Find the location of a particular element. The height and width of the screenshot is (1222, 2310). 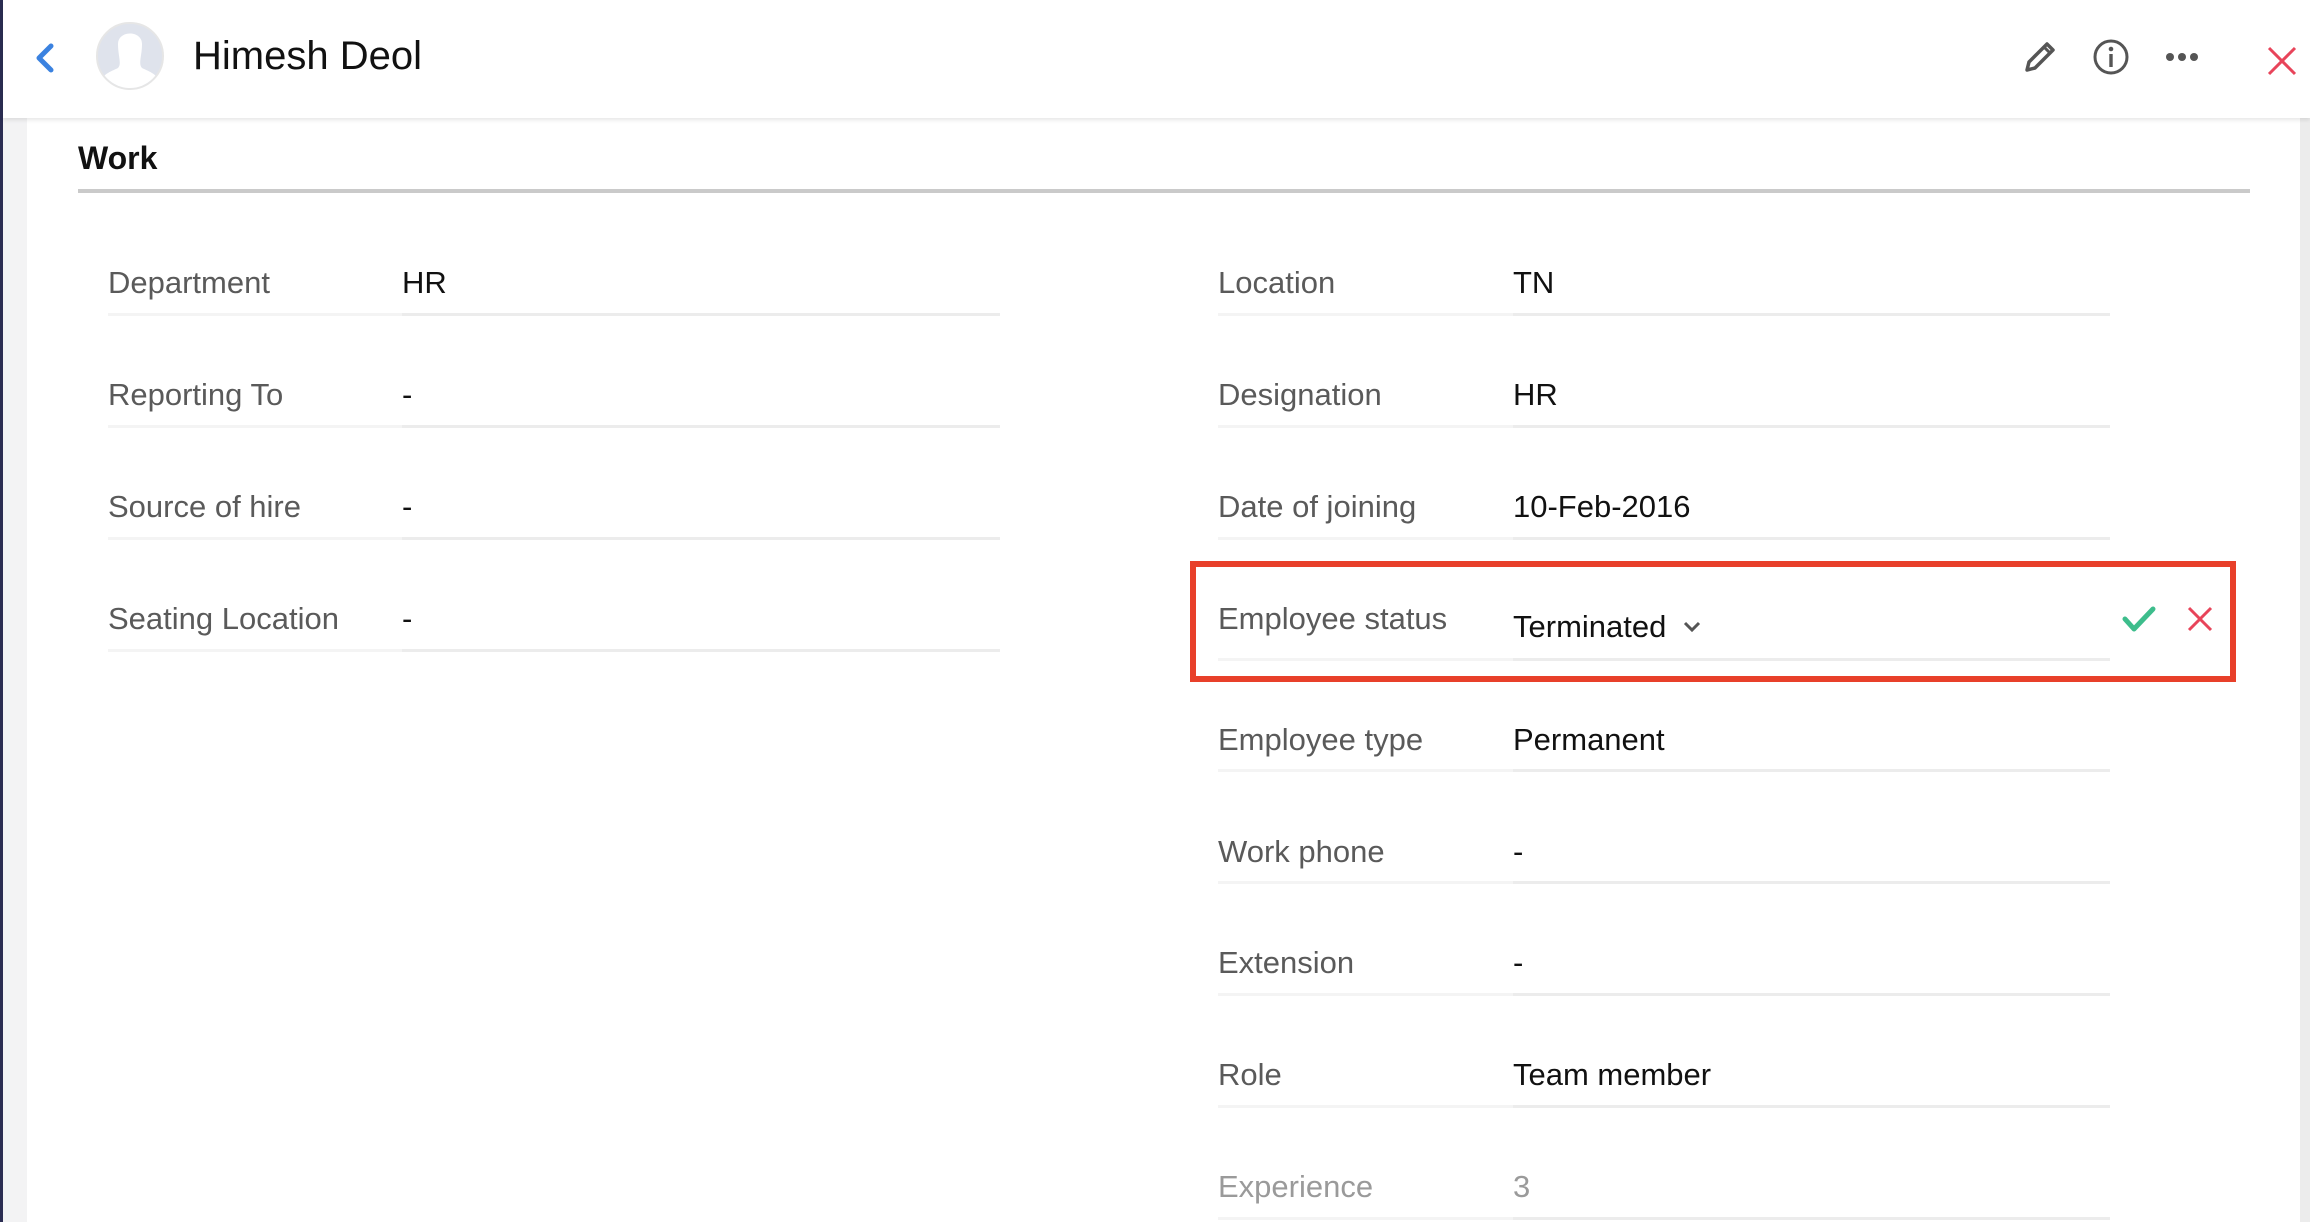

more-options-button is located at coordinates (2182, 57).